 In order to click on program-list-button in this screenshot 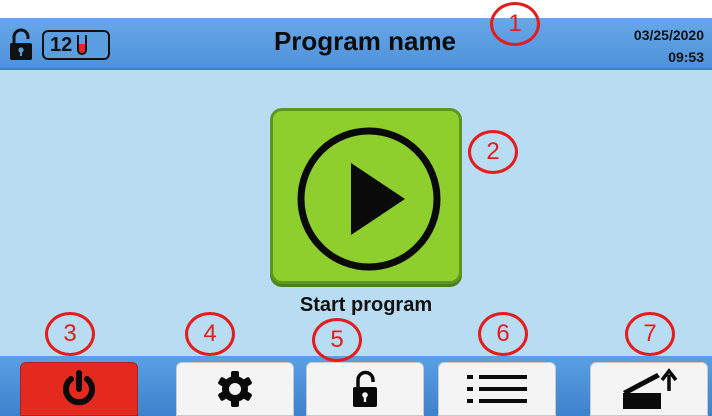, I will do `click(497, 389)`.